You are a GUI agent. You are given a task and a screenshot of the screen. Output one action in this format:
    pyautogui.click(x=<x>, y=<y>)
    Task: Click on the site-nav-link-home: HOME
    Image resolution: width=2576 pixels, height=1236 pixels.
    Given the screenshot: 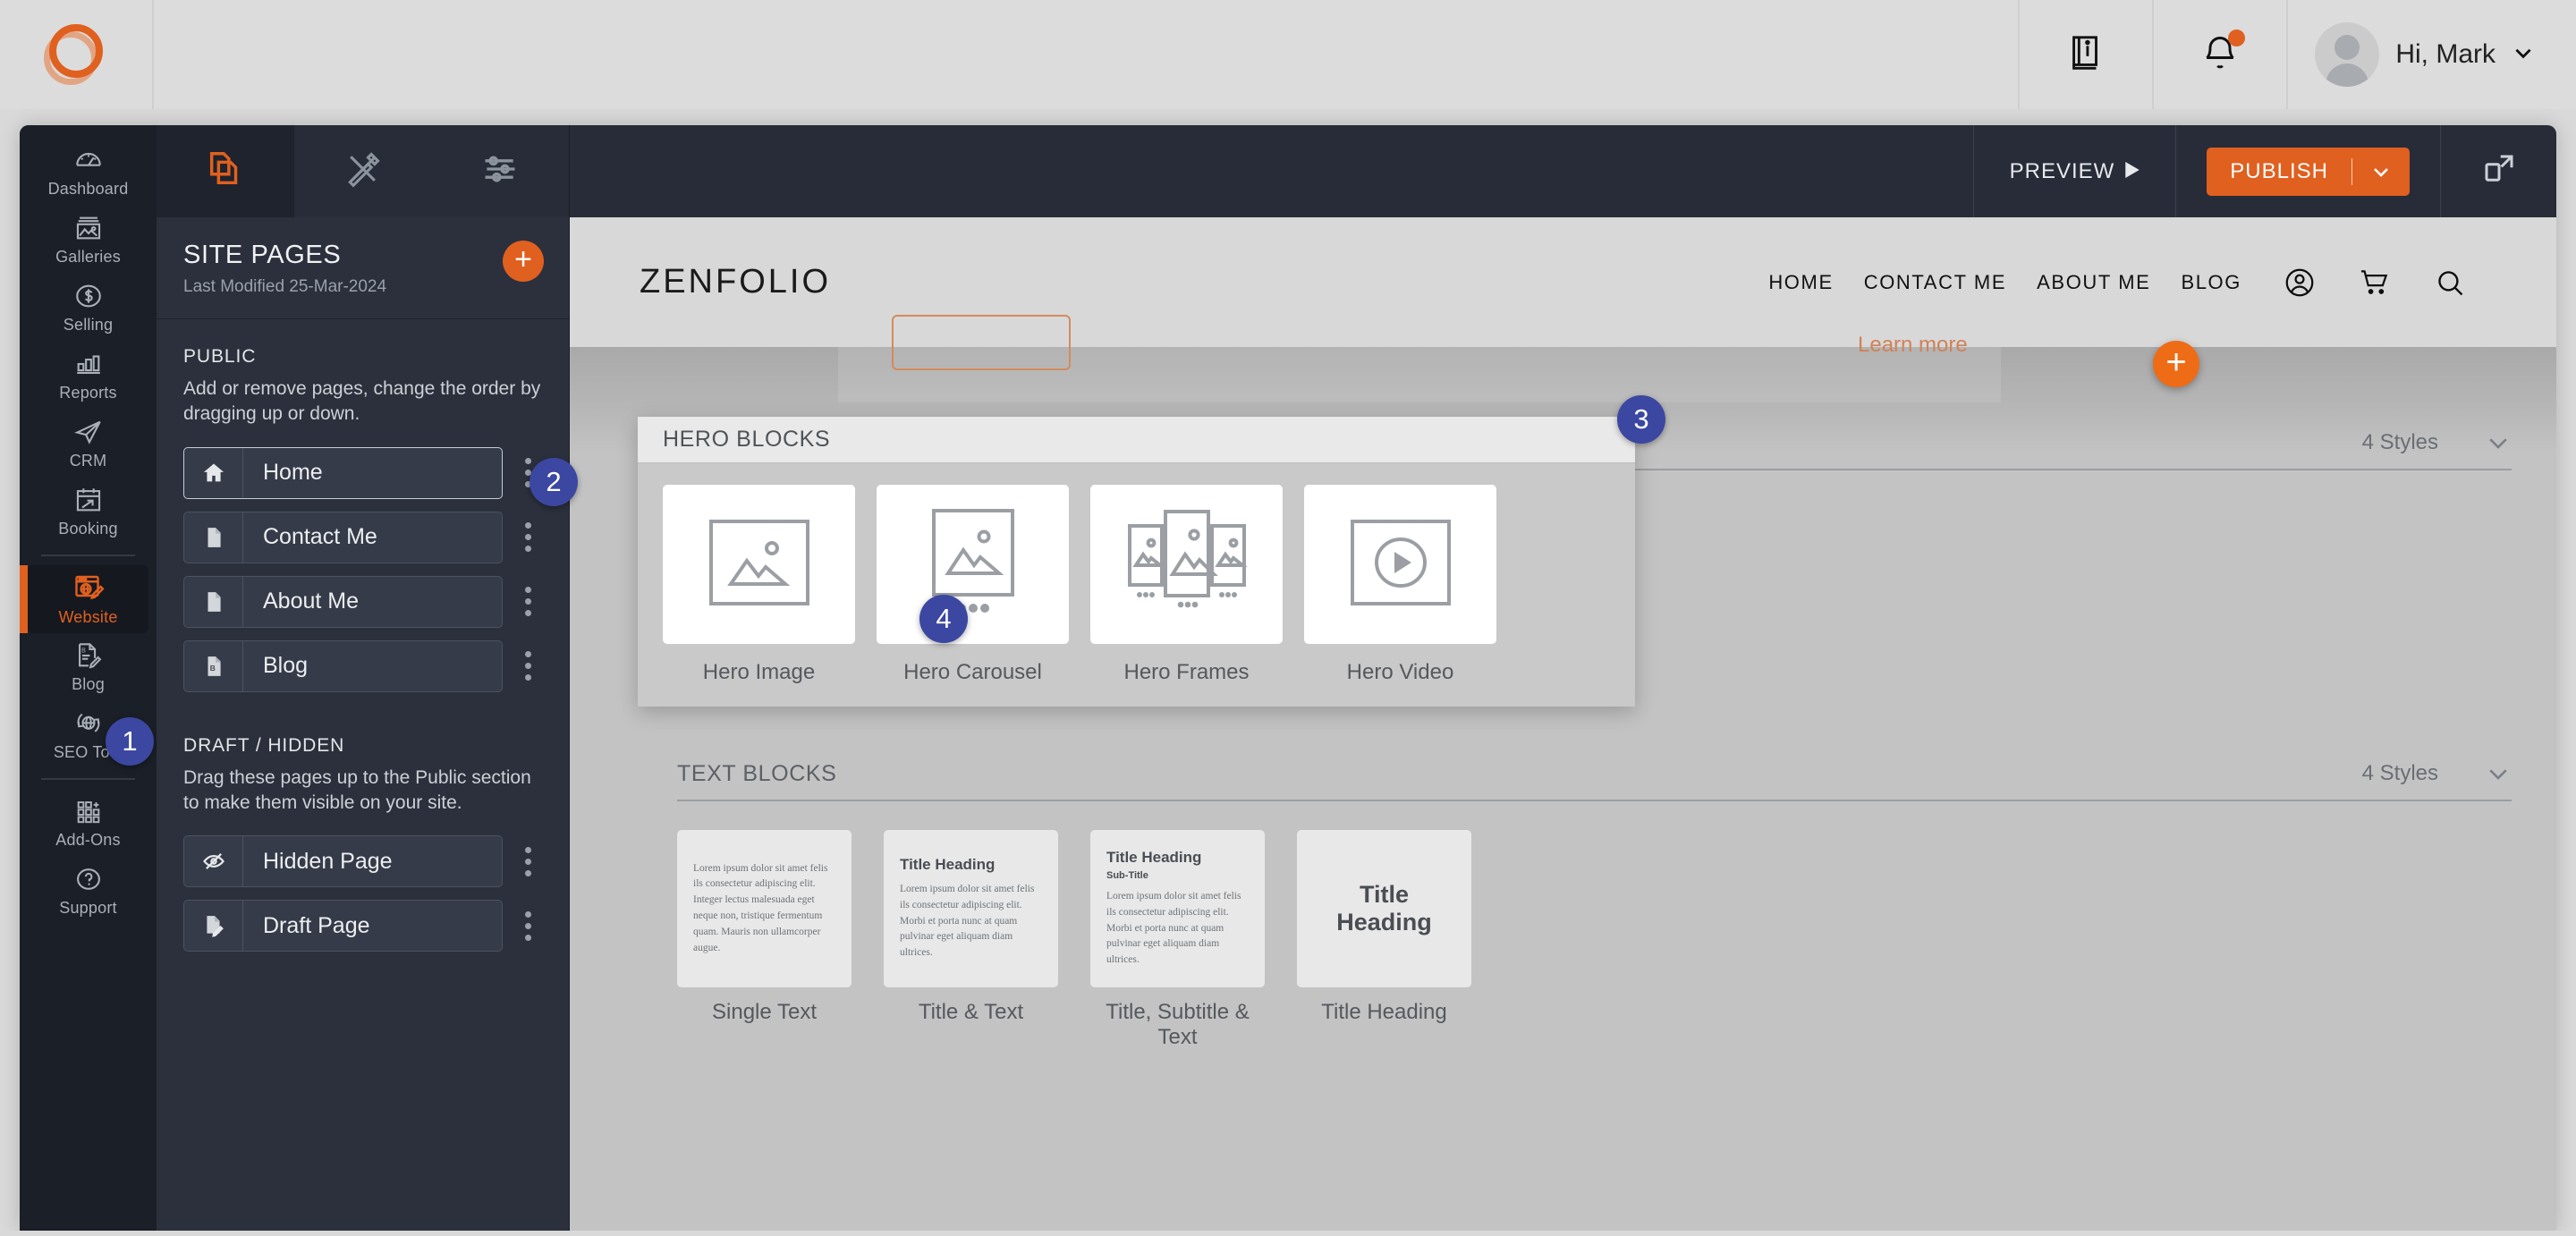 What is the action you would take?
    pyautogui.click(x=1800, y=283)
    